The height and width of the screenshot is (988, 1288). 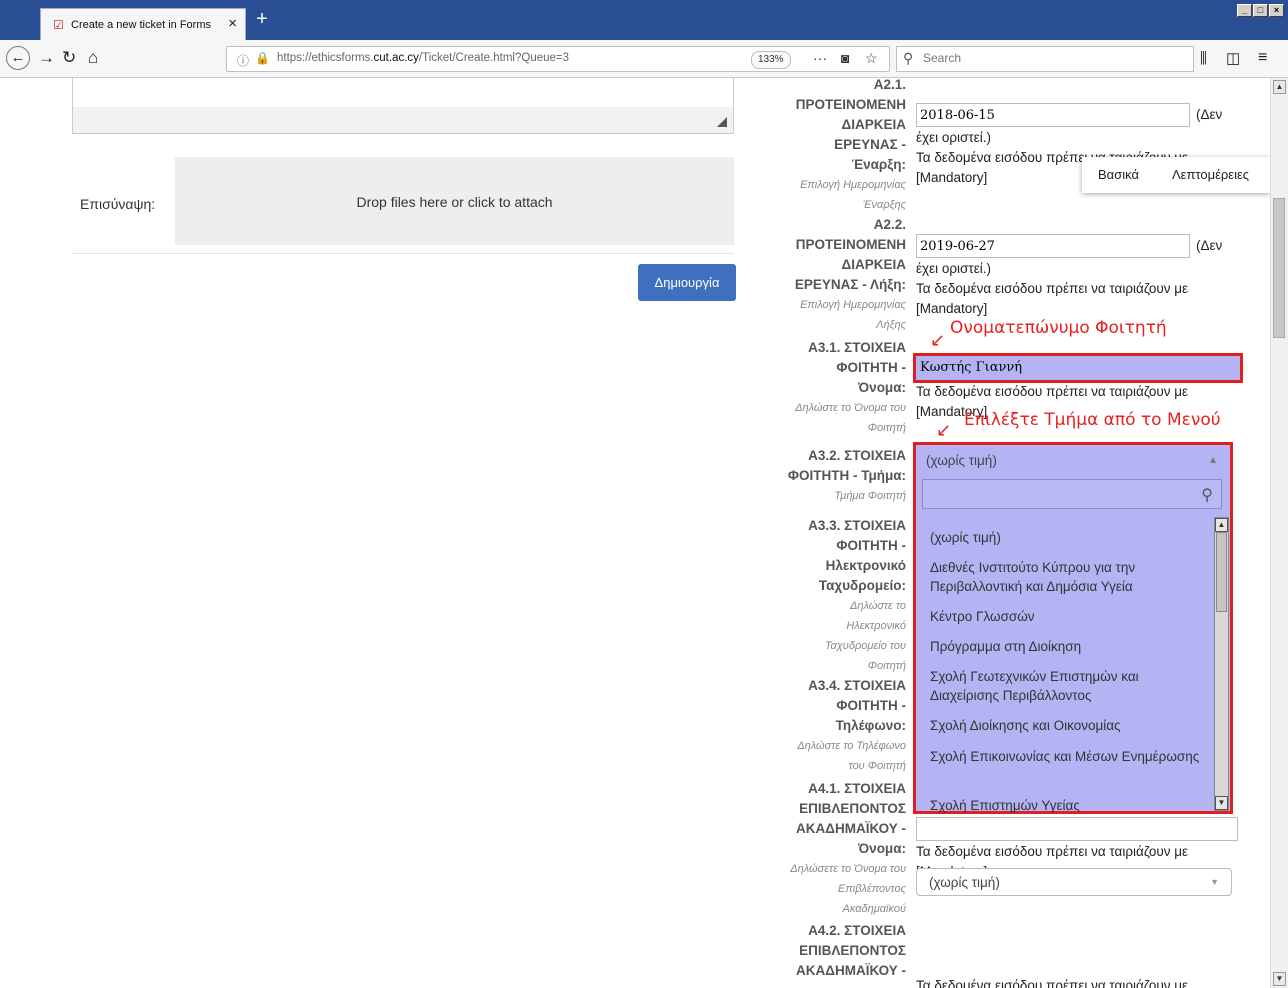 What do you see at coordinates (1072, 494) in the screenshot?
I see `dropdown-search-input: ⚲` at bounding box center [1072, 494].